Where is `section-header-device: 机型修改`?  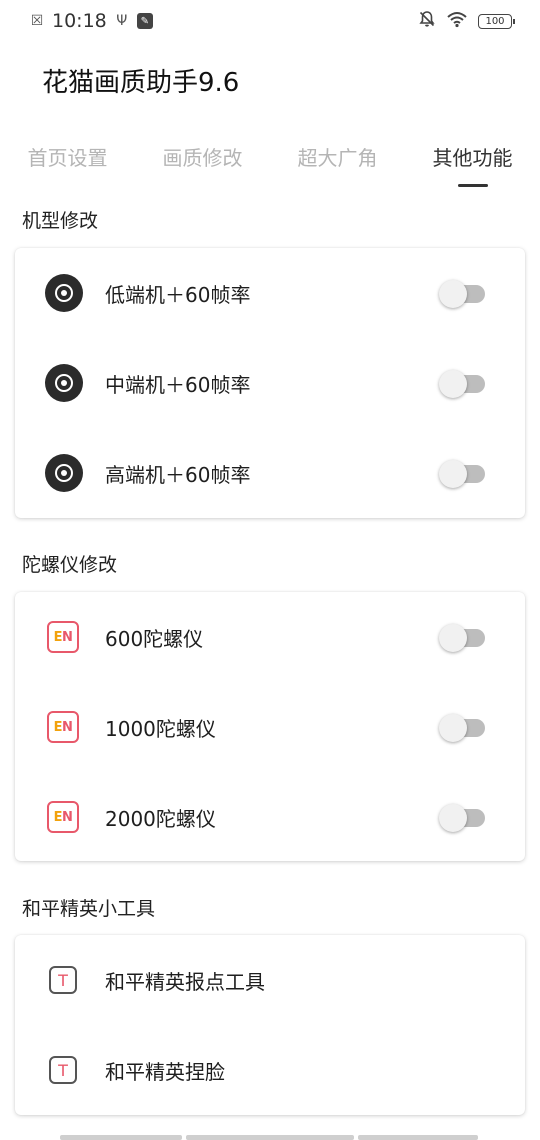 section-header-device: 机型修改 is located at coordinates (60, 221).